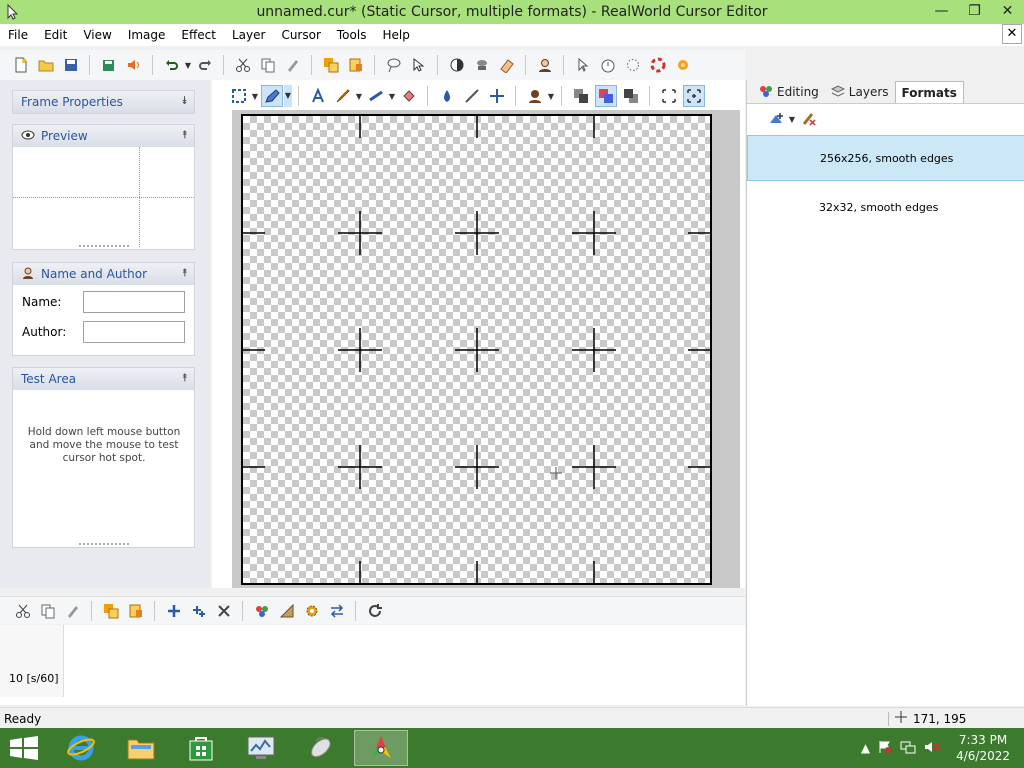 The image size is (1024, 768). I want to click on layer-blend-icon, so click(605, 96).